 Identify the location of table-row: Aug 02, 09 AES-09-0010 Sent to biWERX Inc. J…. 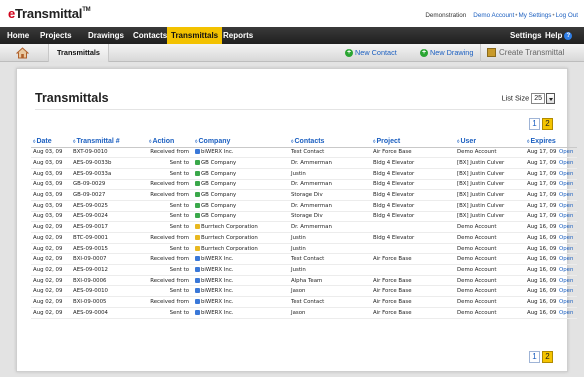
(304, 291).